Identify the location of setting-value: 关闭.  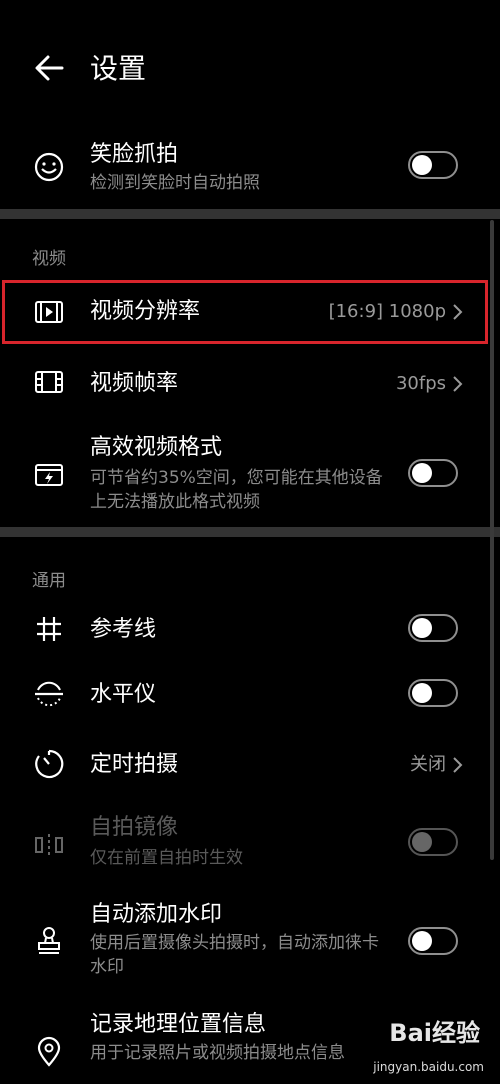
(428, 764).